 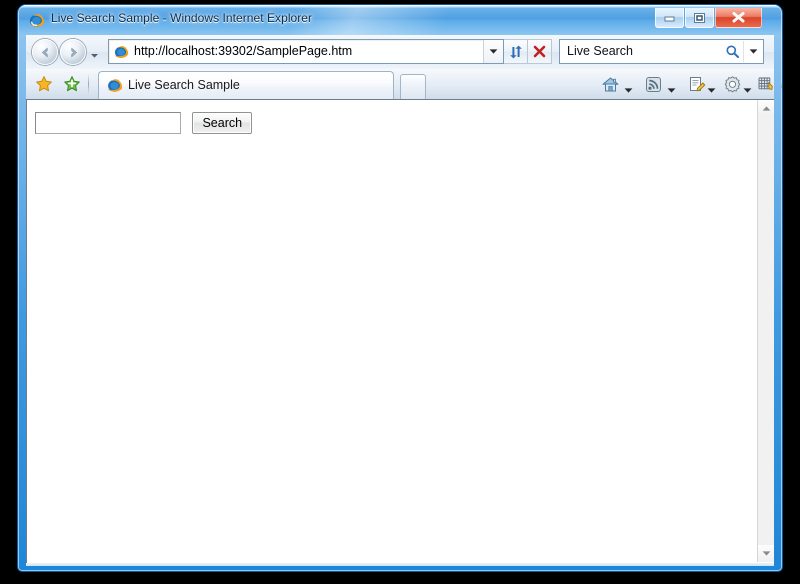 I want to click on developer-tools-icon, so click(x=765, y=84).